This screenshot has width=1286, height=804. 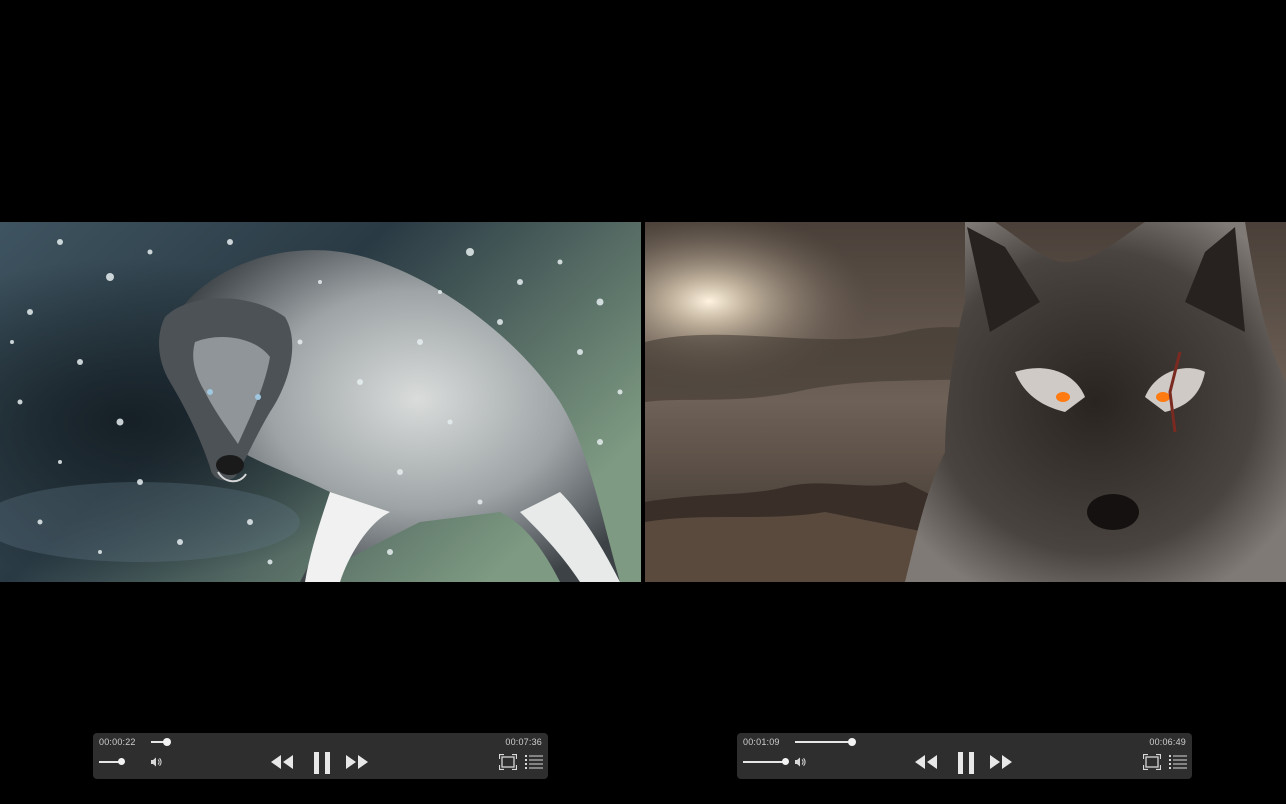 I want to click on player-controls-right: 00:01:09 00:06:49, so click(x=964, y=756).